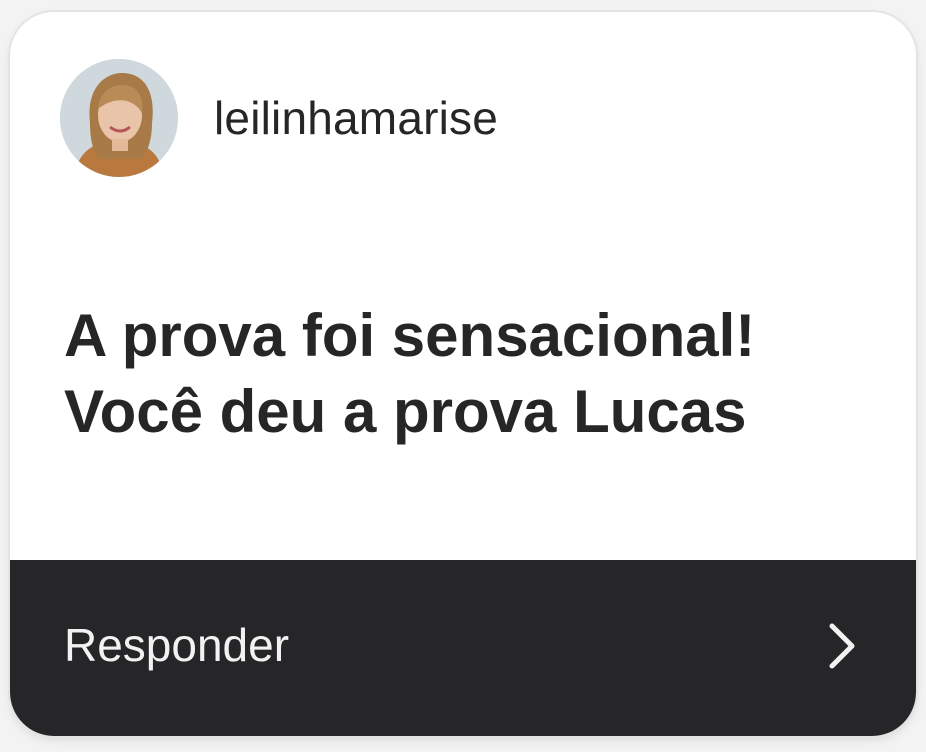 This screenshot has width=926, height=752. I want to click on username: leilinhamarise, so click(356, 118).